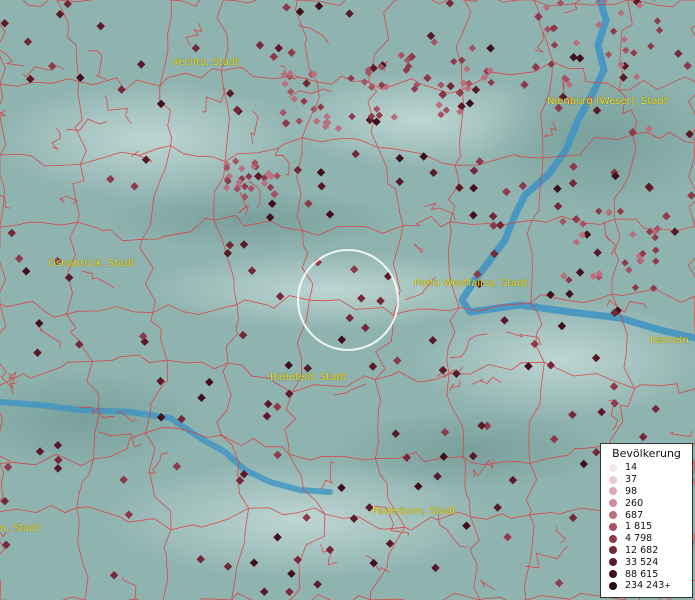 Image resolution: width=695 pixels, height=600 pixels. Describe the element at coordinates (642, 550) in the screenshot. I see `legend-label: 12 682` at that location.